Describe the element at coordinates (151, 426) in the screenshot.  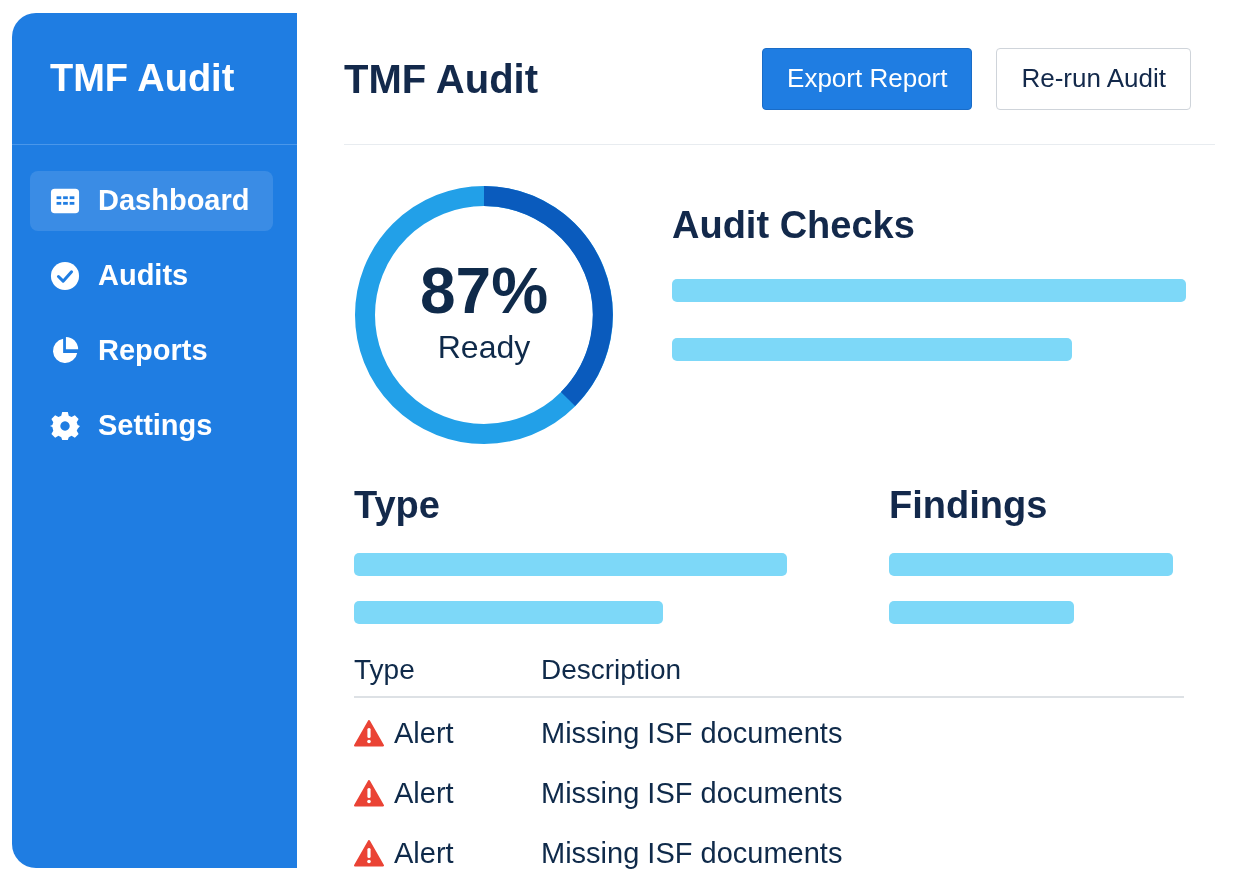
I see `sidebar-item: Settings` at that location.